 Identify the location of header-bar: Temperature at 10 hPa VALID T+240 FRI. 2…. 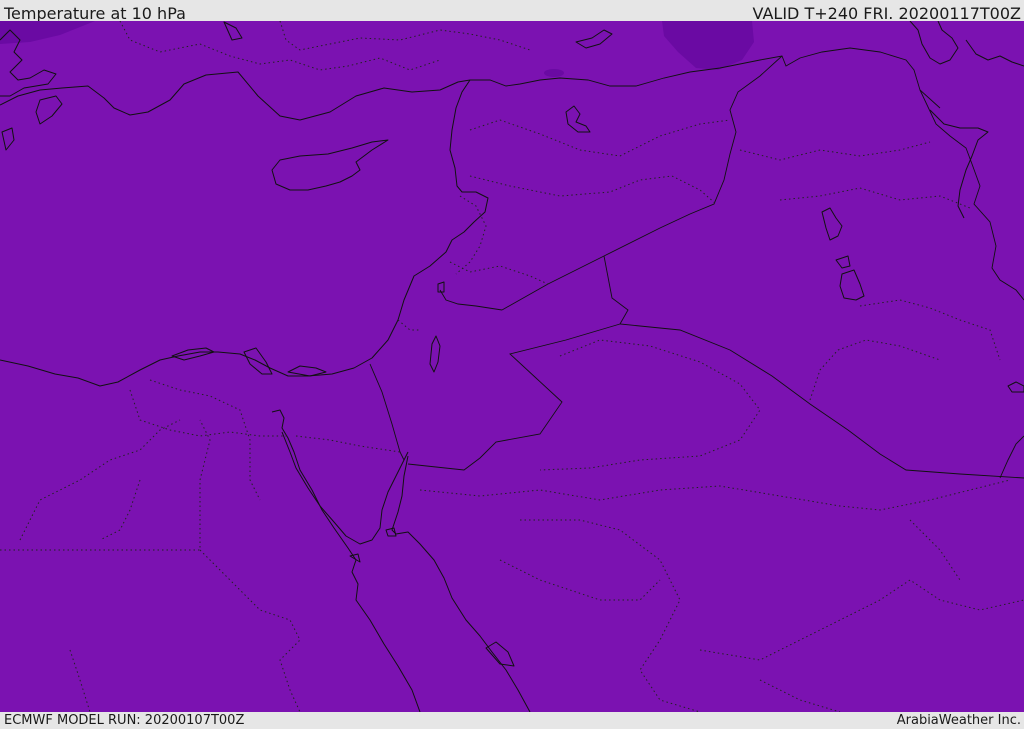
(512, 11).